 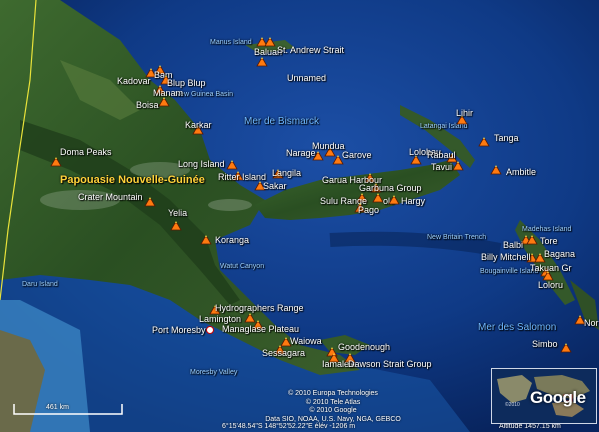 What do you see at coordinates (333, 410) in the screenshot?
I see `copyright-line: © 2010 Google` at bounding box center [333, 410].